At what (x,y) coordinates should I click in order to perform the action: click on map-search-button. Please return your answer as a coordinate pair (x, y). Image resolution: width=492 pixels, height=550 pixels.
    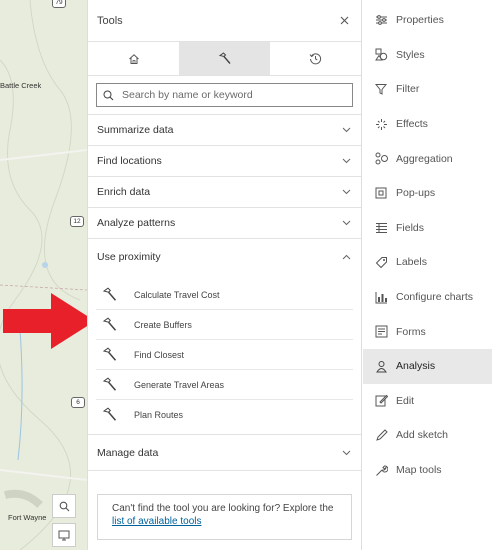
    Looking at the image, I should click on (64, 506).